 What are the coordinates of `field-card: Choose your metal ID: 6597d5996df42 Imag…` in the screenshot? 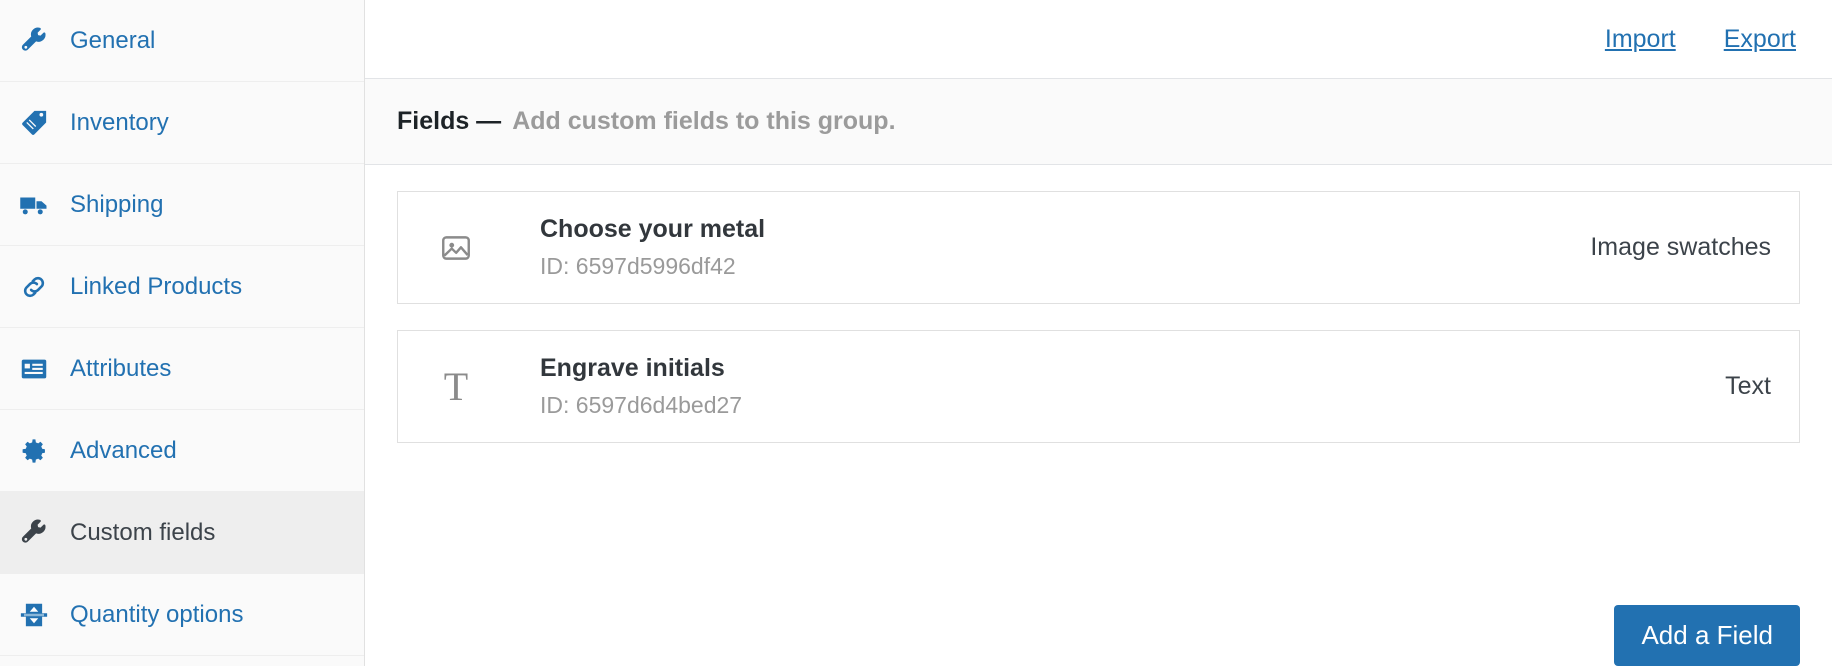 It's located at (1098, 247).